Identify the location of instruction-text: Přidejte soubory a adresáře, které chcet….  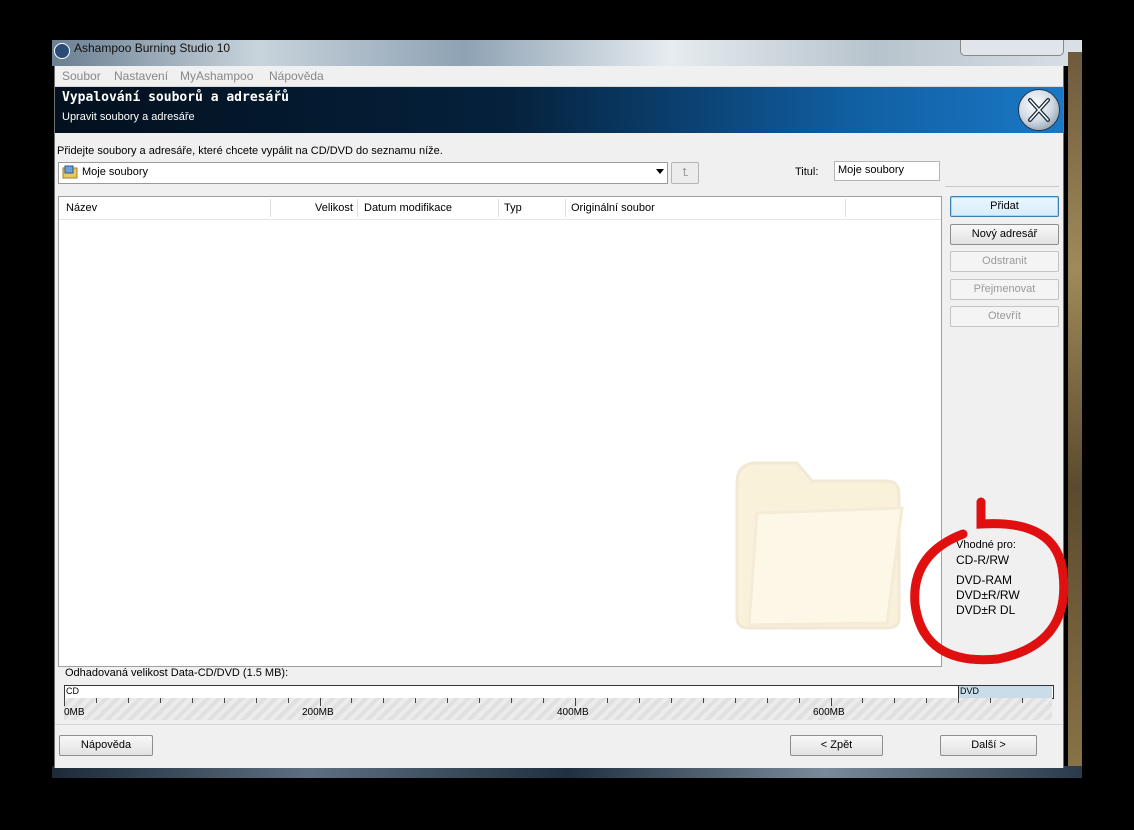
(250, 151).